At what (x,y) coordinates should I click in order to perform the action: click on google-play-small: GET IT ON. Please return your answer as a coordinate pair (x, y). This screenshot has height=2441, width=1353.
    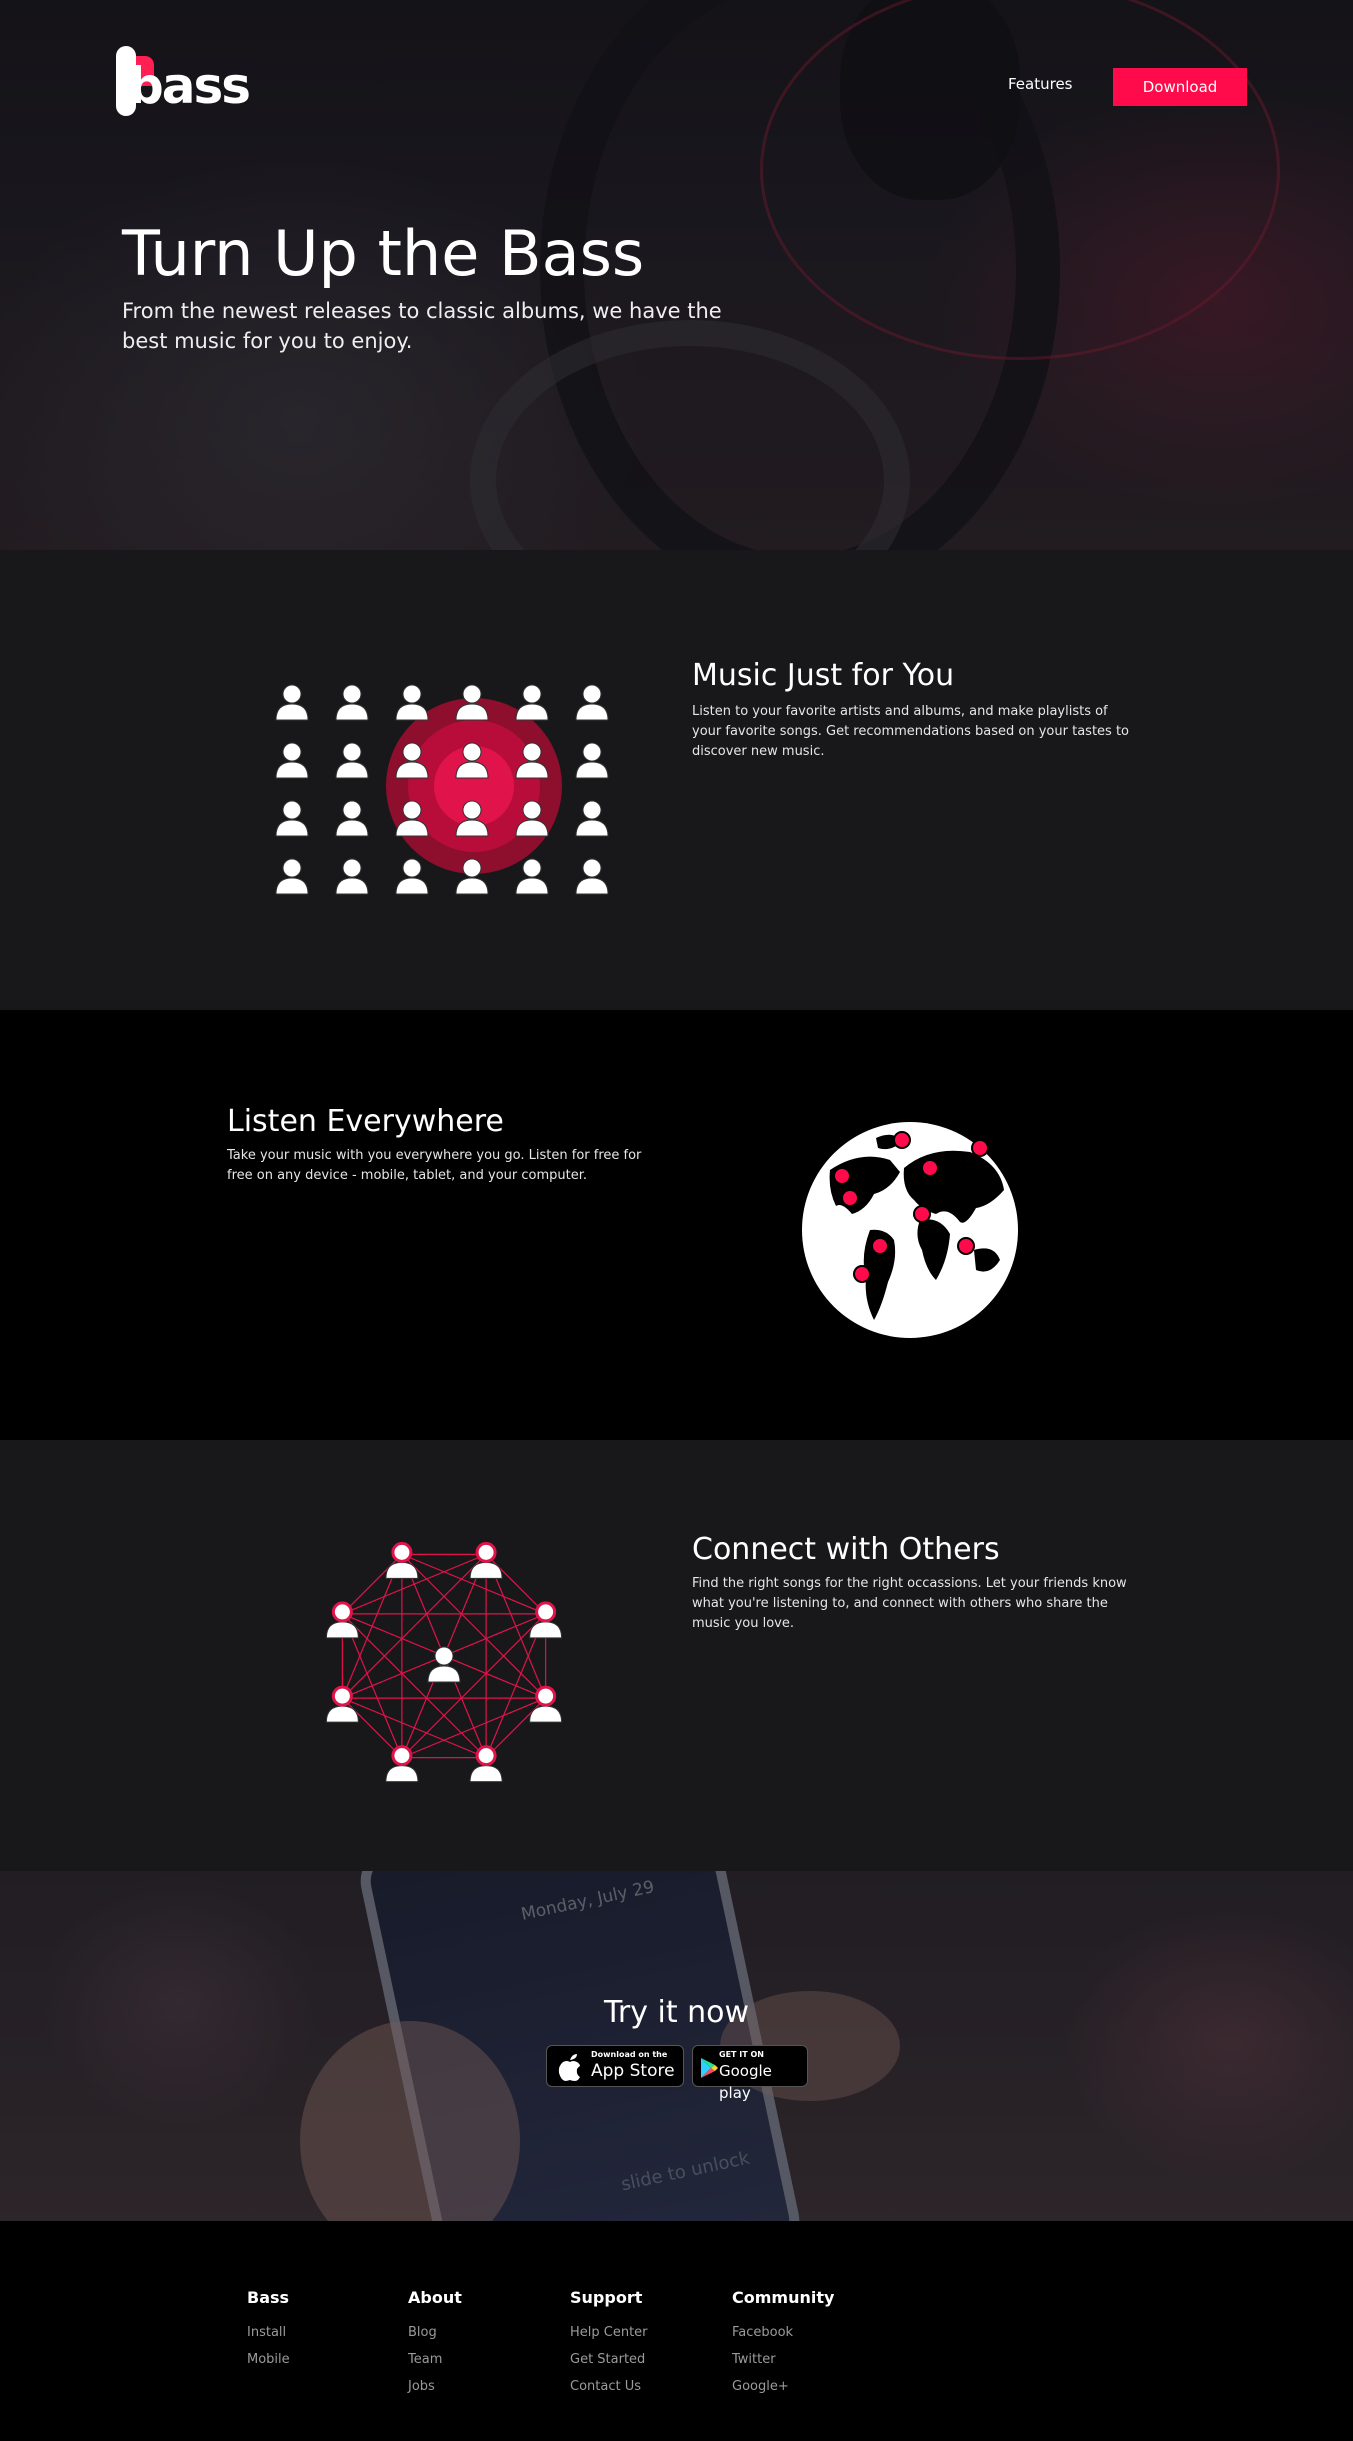
    Looking at the image, I should click on (741, 2054).